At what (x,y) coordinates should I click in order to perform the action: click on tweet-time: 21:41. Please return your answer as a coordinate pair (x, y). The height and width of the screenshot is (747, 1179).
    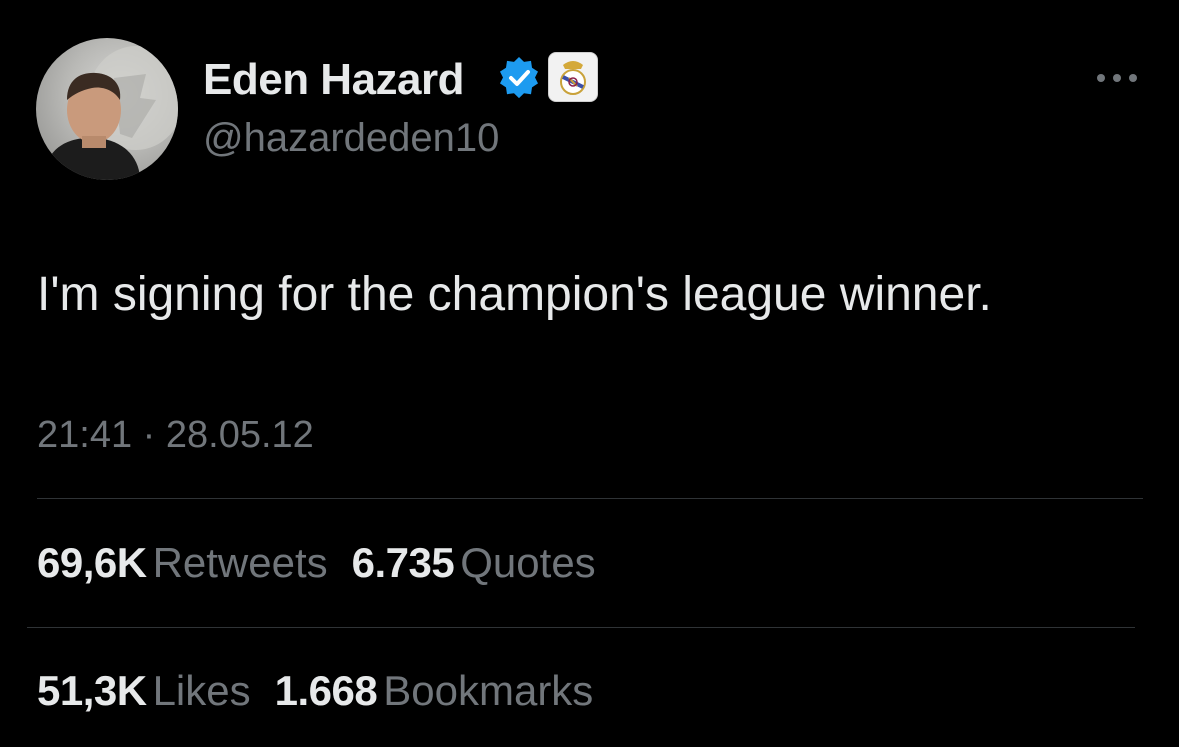
    Looking at the image, I should click on (85, 435).